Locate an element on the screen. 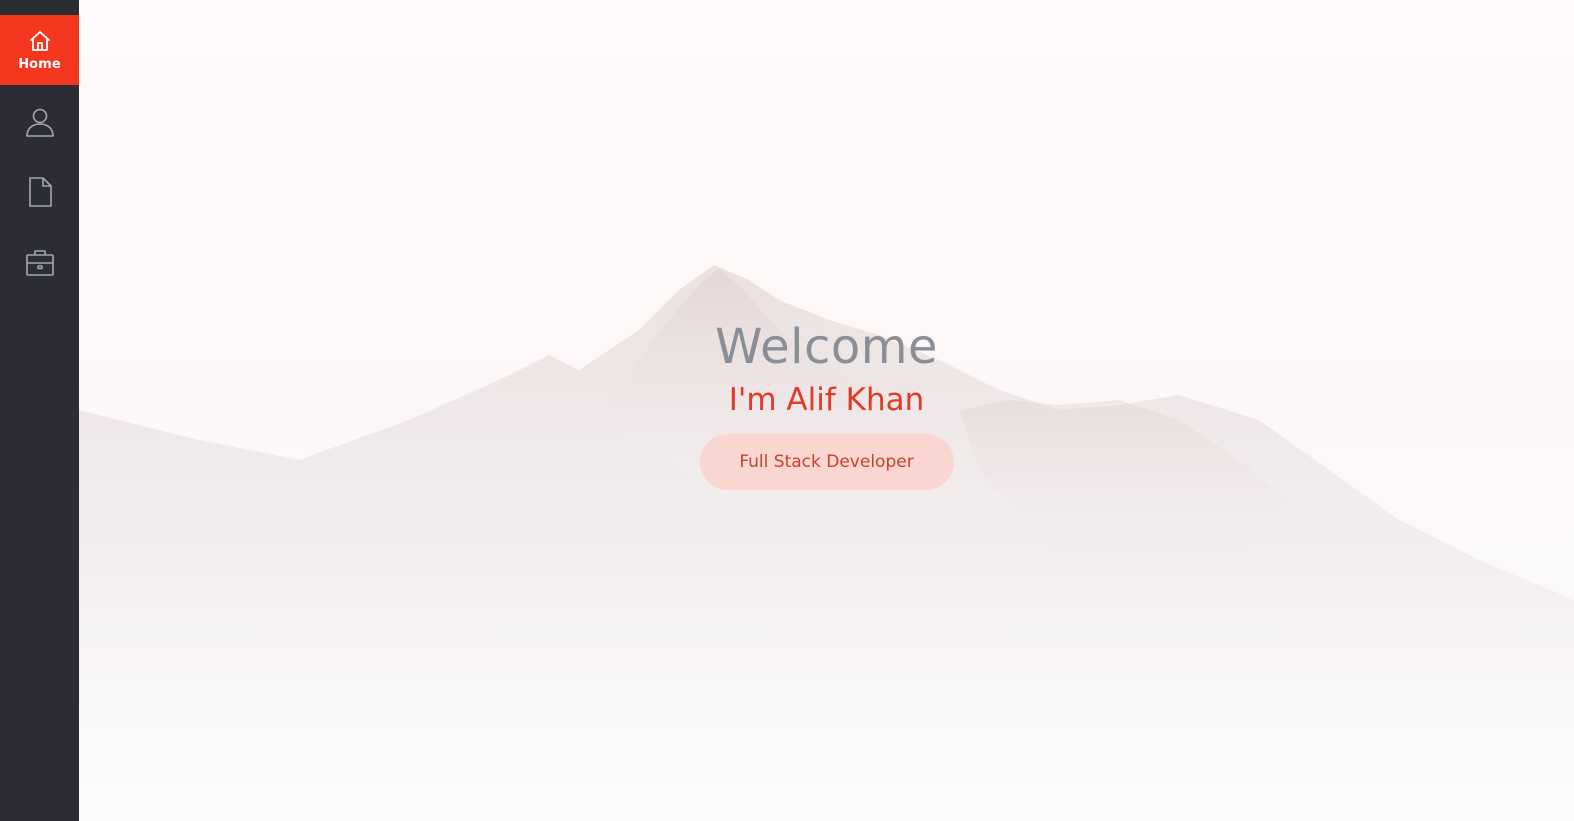  nav-item-portfolio is located at coordinates (39, 262).